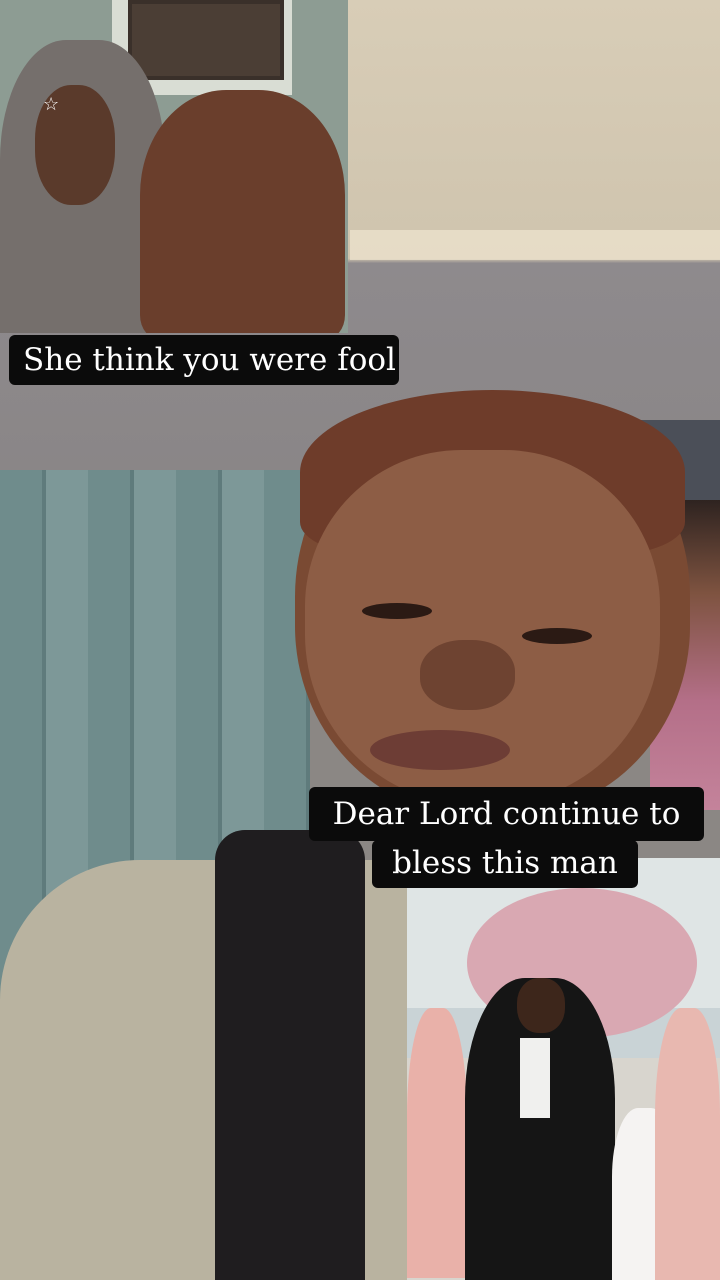 The height and width of the screenshot is (1280, 720). I want to click on caption-top: She think you were fool, so click(204, 360).